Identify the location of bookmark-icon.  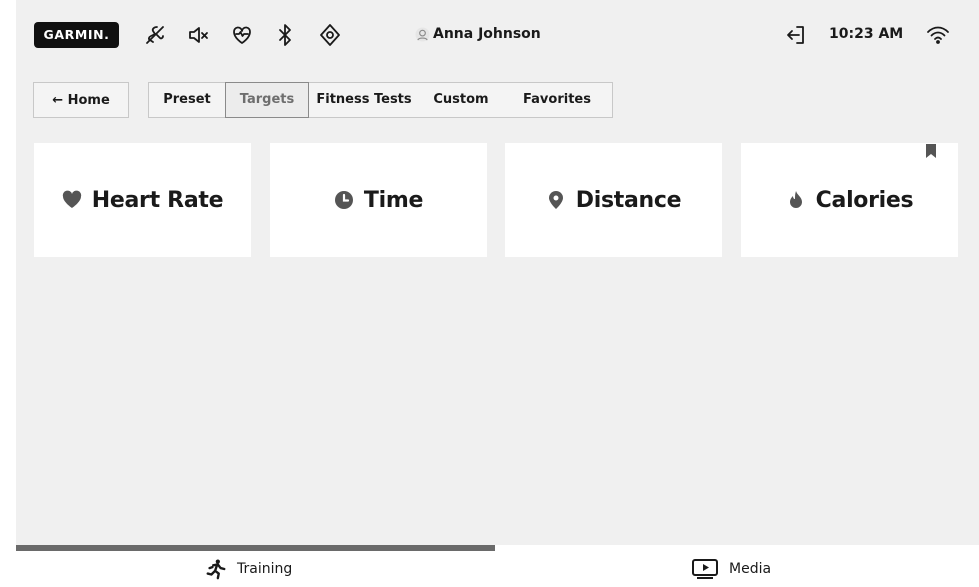
(931, 150).